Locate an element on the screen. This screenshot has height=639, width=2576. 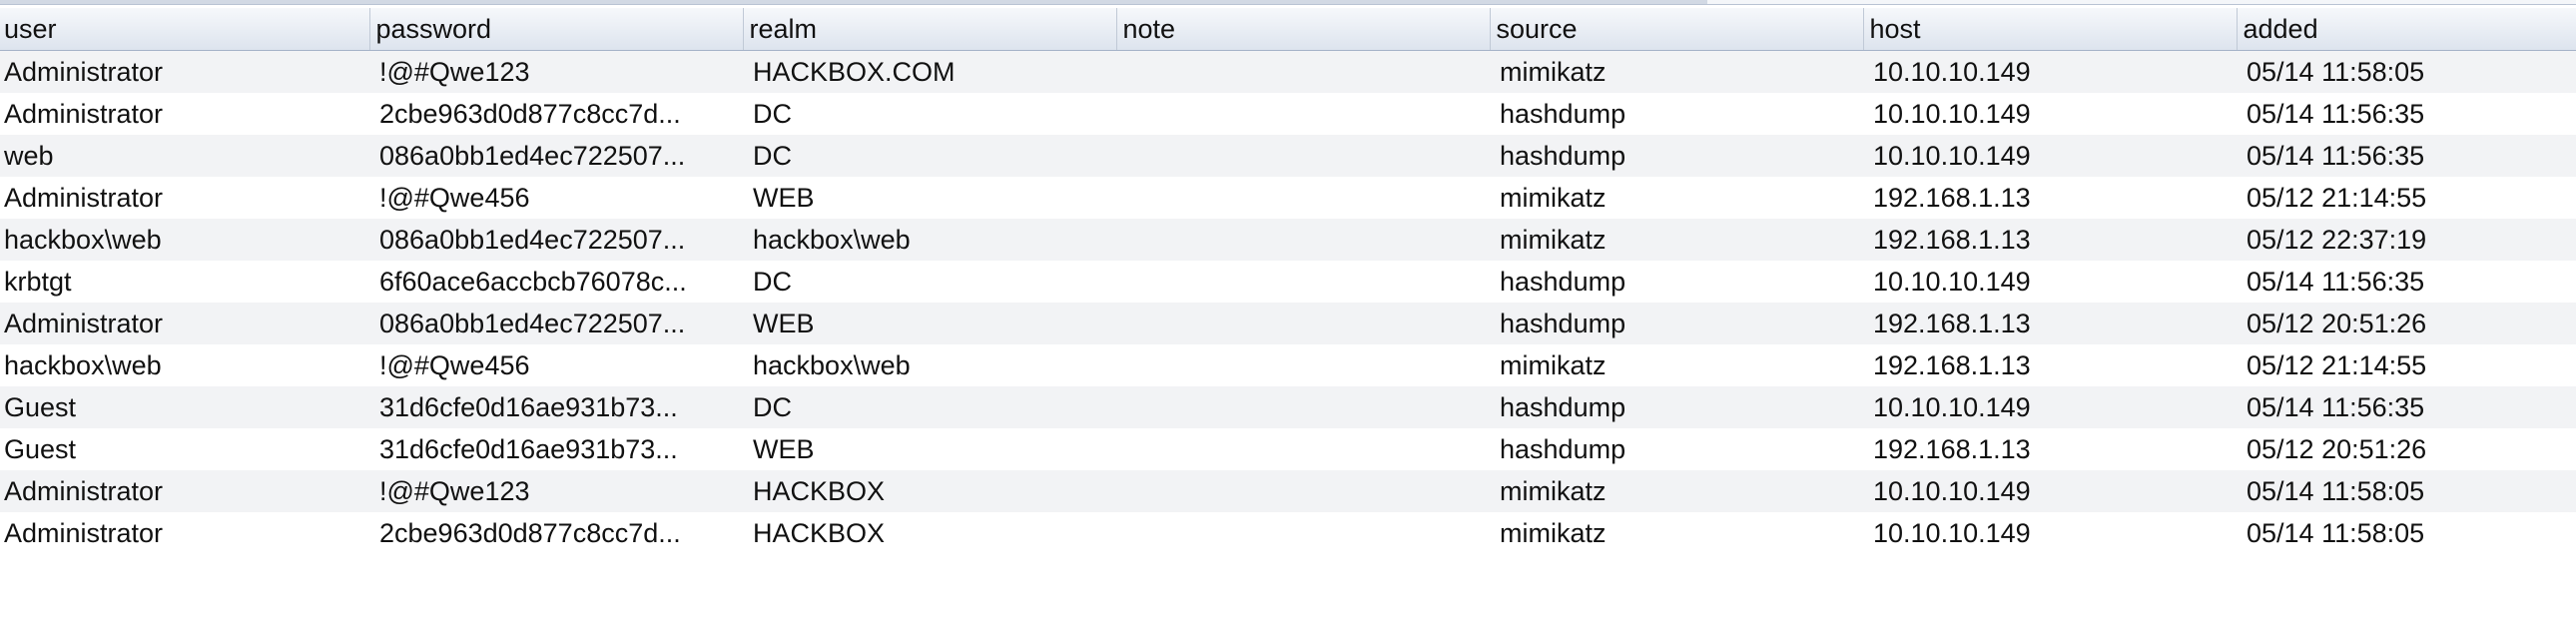
column-header-host: host is located at coordinates (2050, 29).